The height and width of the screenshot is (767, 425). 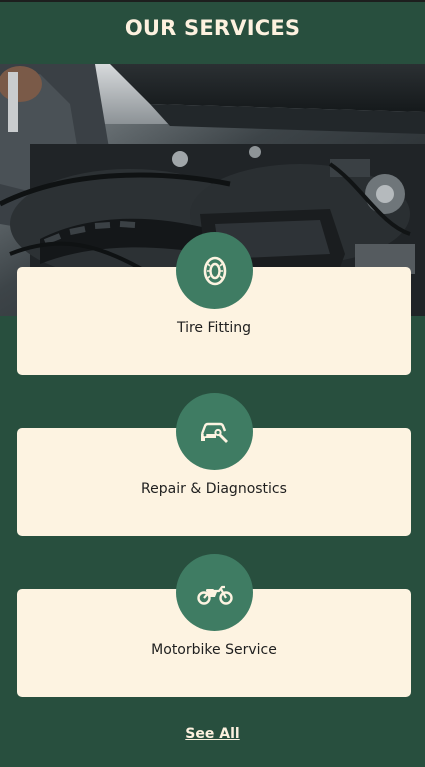 What do you see at coordinates (214, 650) in the screenshot?
I see `service-card-label: Motorbike Service` at bounding box center [214, 650].